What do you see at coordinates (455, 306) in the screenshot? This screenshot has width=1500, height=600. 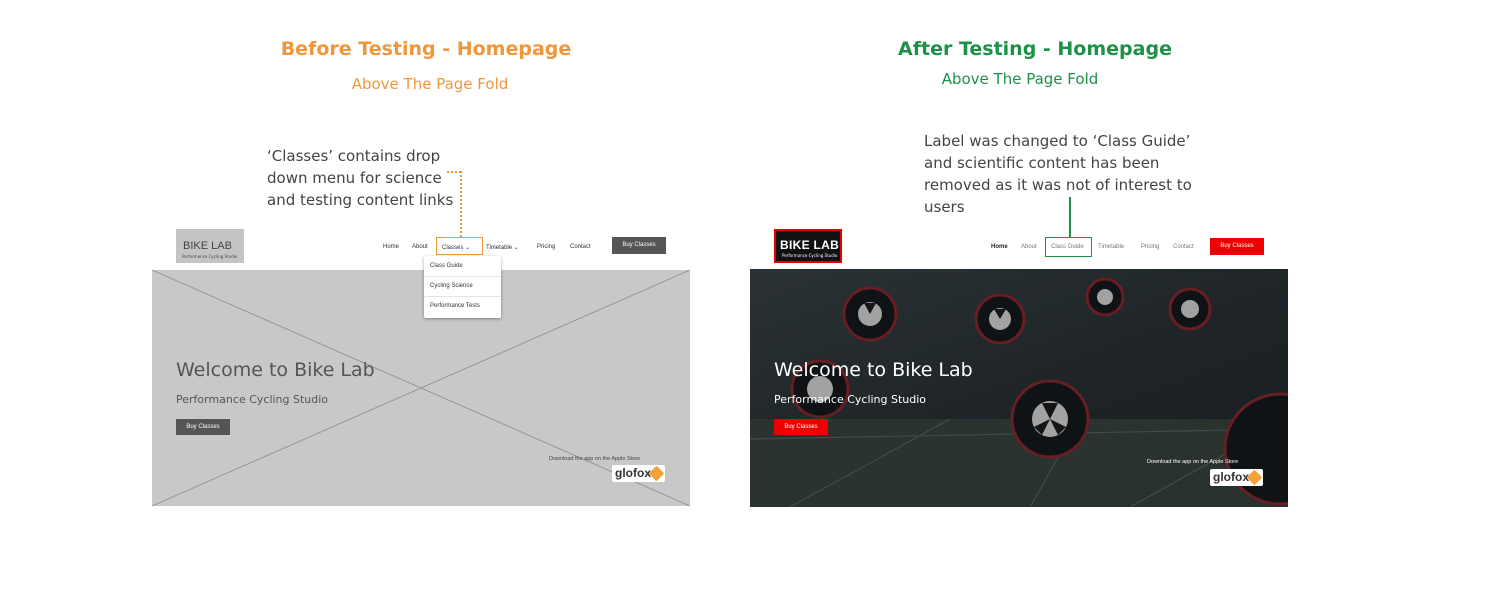 I see `dropdown-item-performance-tests: Performance Tests` at bounding box center [455, 306].